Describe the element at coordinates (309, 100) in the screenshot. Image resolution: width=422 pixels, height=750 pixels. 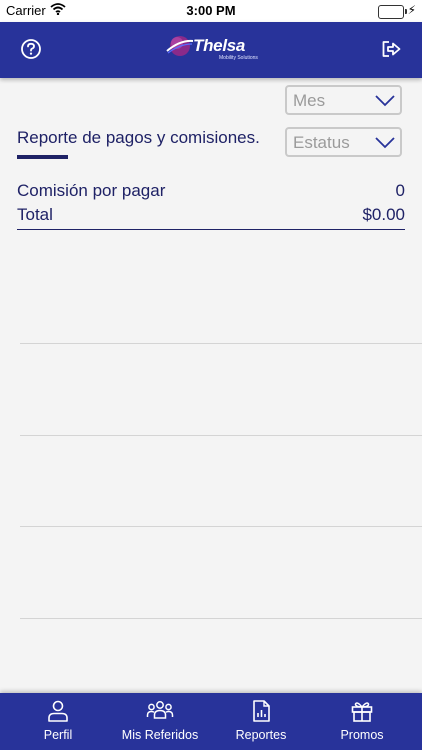
I see `month-dropdown-value: Mes` at that location.